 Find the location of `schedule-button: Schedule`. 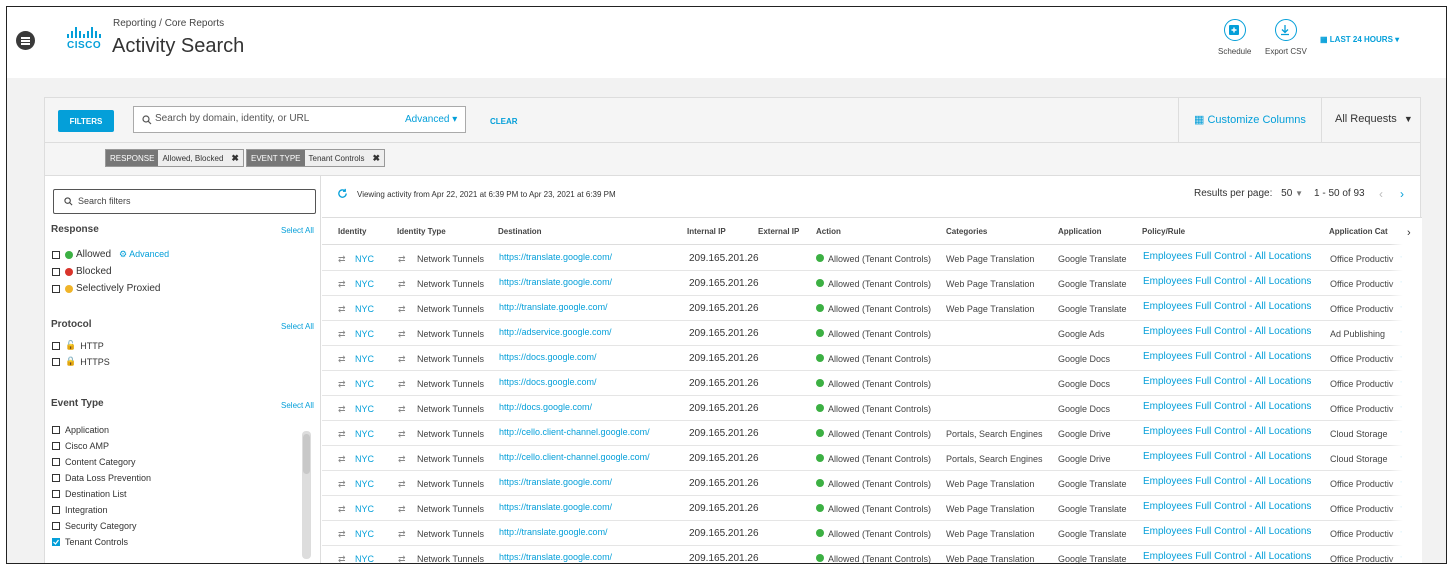

schedule-button: Schedule is located at coordinates (1234, 37).